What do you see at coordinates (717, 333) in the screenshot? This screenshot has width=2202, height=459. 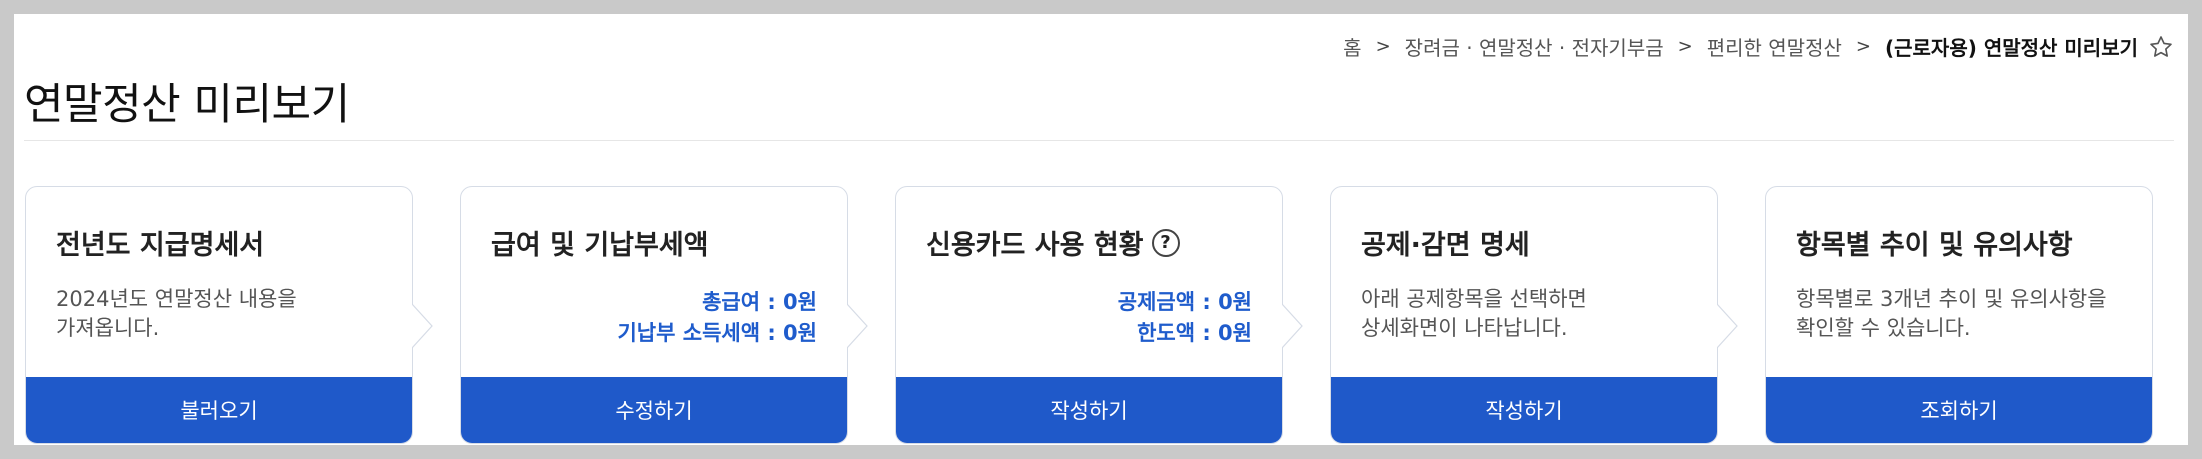 I see `prepaid-income-tax-stat: 기납부 소득세액 : 0원` at bounding box center [717, 333].